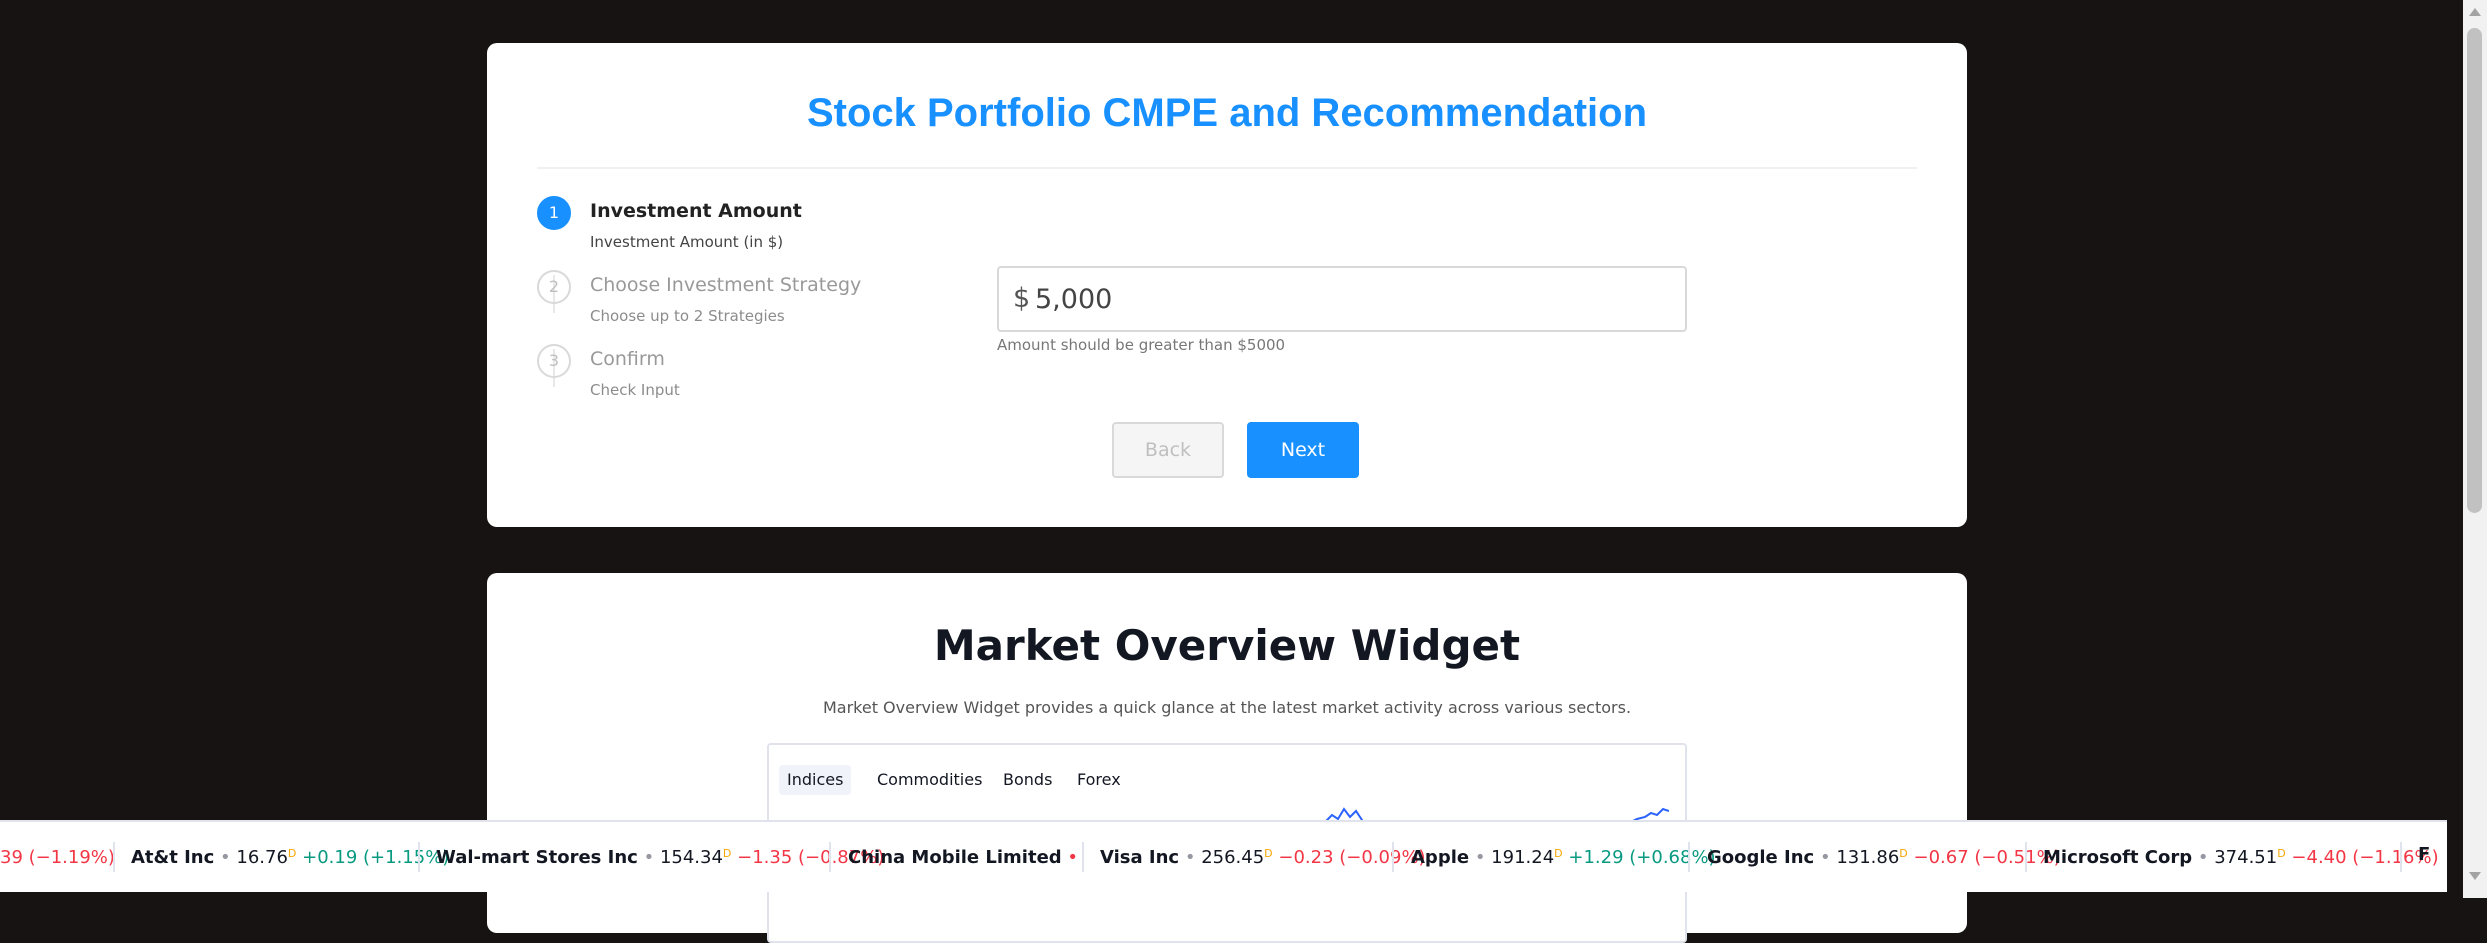 The height and width of the screenshot is (943, 2487). Describe the element at coordinates (1352, 857) in the screenshot. I see `ticker-change: −0.23 (−0.09%)` at that location.